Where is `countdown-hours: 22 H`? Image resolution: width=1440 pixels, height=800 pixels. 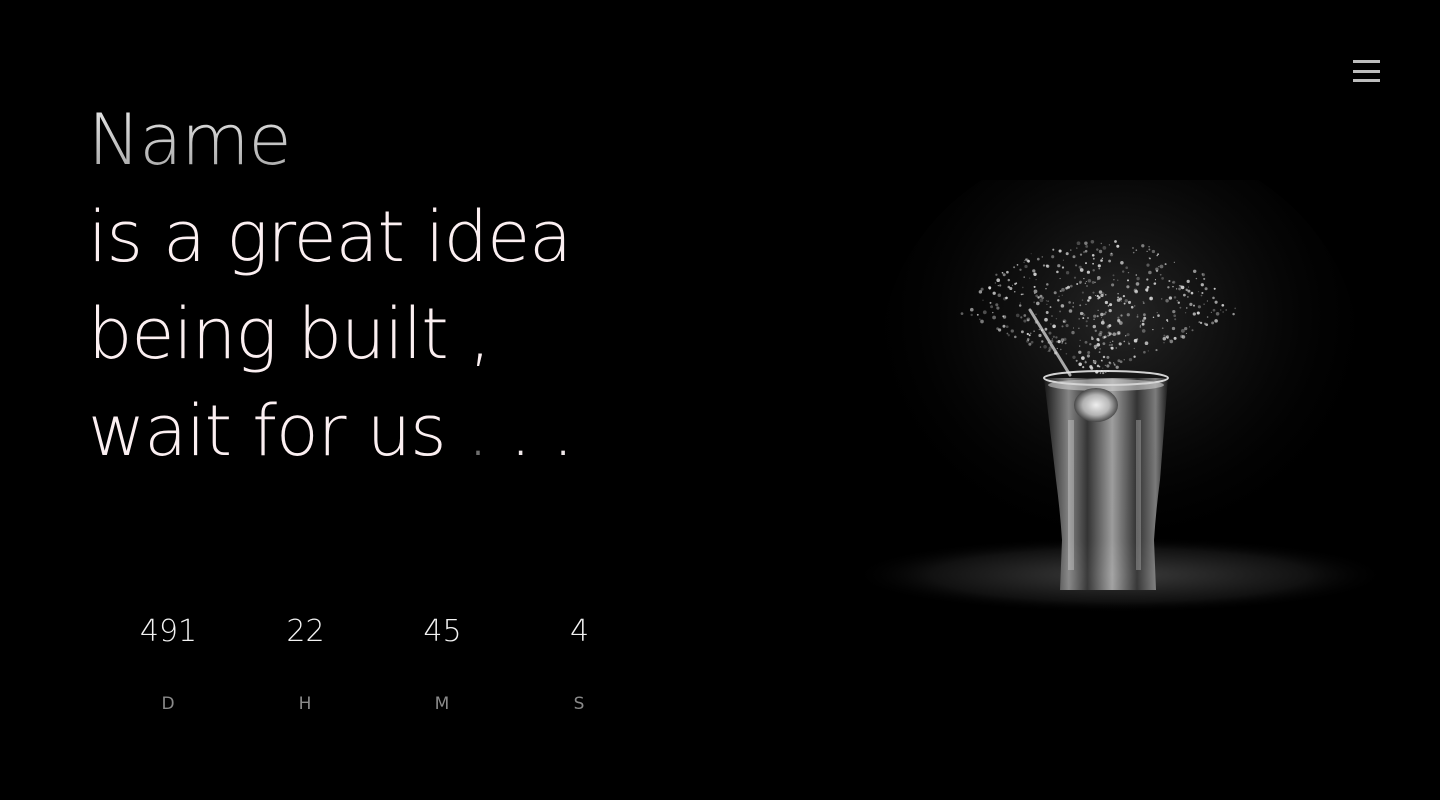 countdown-hours: 22 H is located at coordinates (305, 663).